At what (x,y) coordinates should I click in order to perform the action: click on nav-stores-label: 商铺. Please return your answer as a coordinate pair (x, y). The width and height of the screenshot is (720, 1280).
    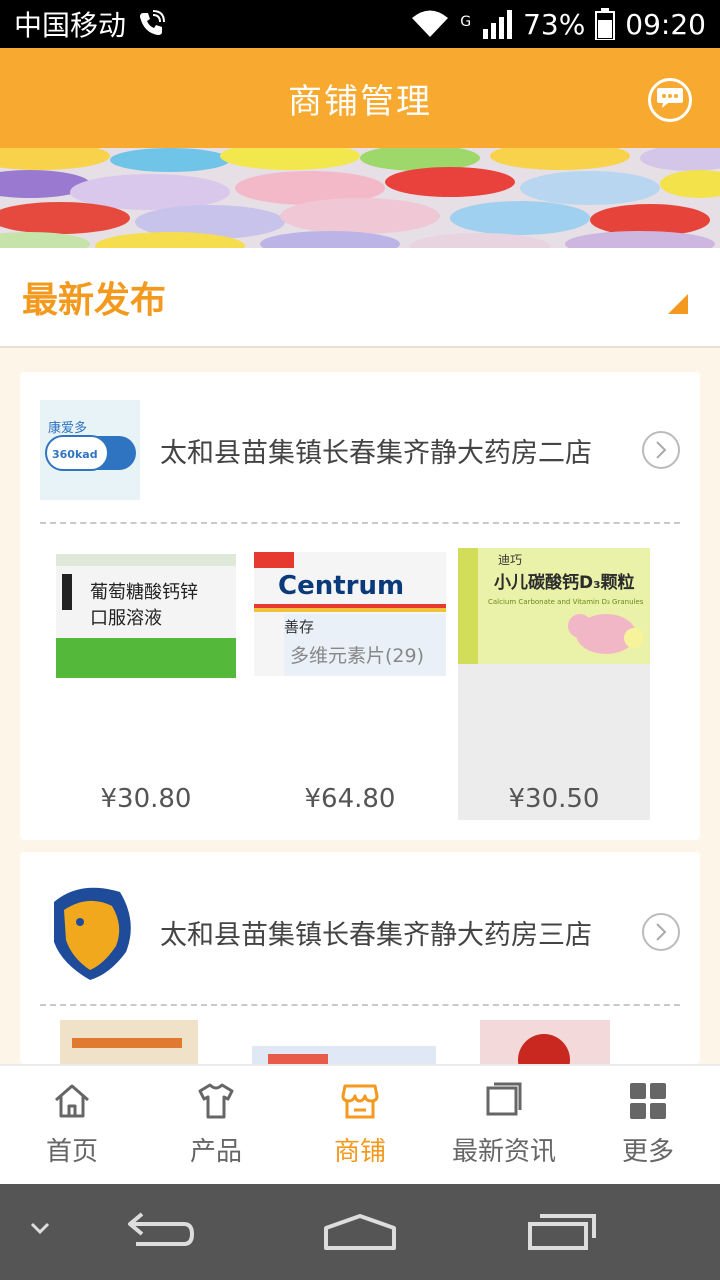
    Looking at the image, I should click on (359, 1152).